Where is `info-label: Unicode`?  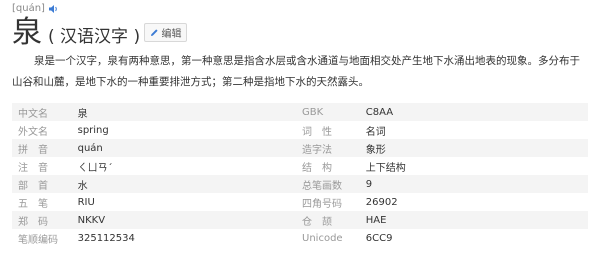
info-label: Unicode is located at coordinates (333, 238).